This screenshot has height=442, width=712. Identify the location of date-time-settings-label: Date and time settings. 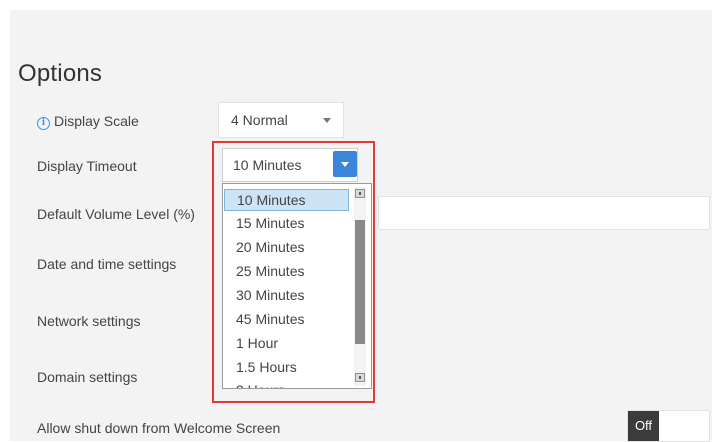
(106, 264).